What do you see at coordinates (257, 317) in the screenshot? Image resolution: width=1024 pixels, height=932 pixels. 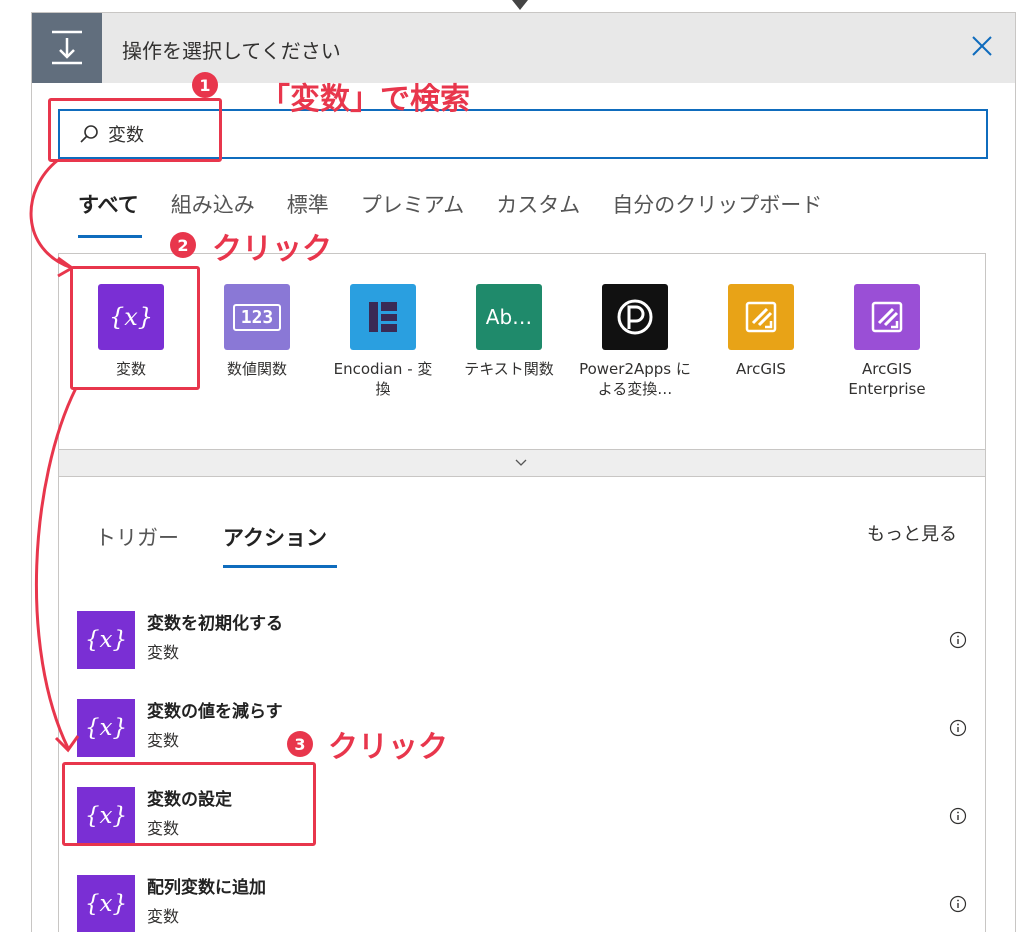 I see `number-functions-icon: 123` at bounding box center [257, 317].